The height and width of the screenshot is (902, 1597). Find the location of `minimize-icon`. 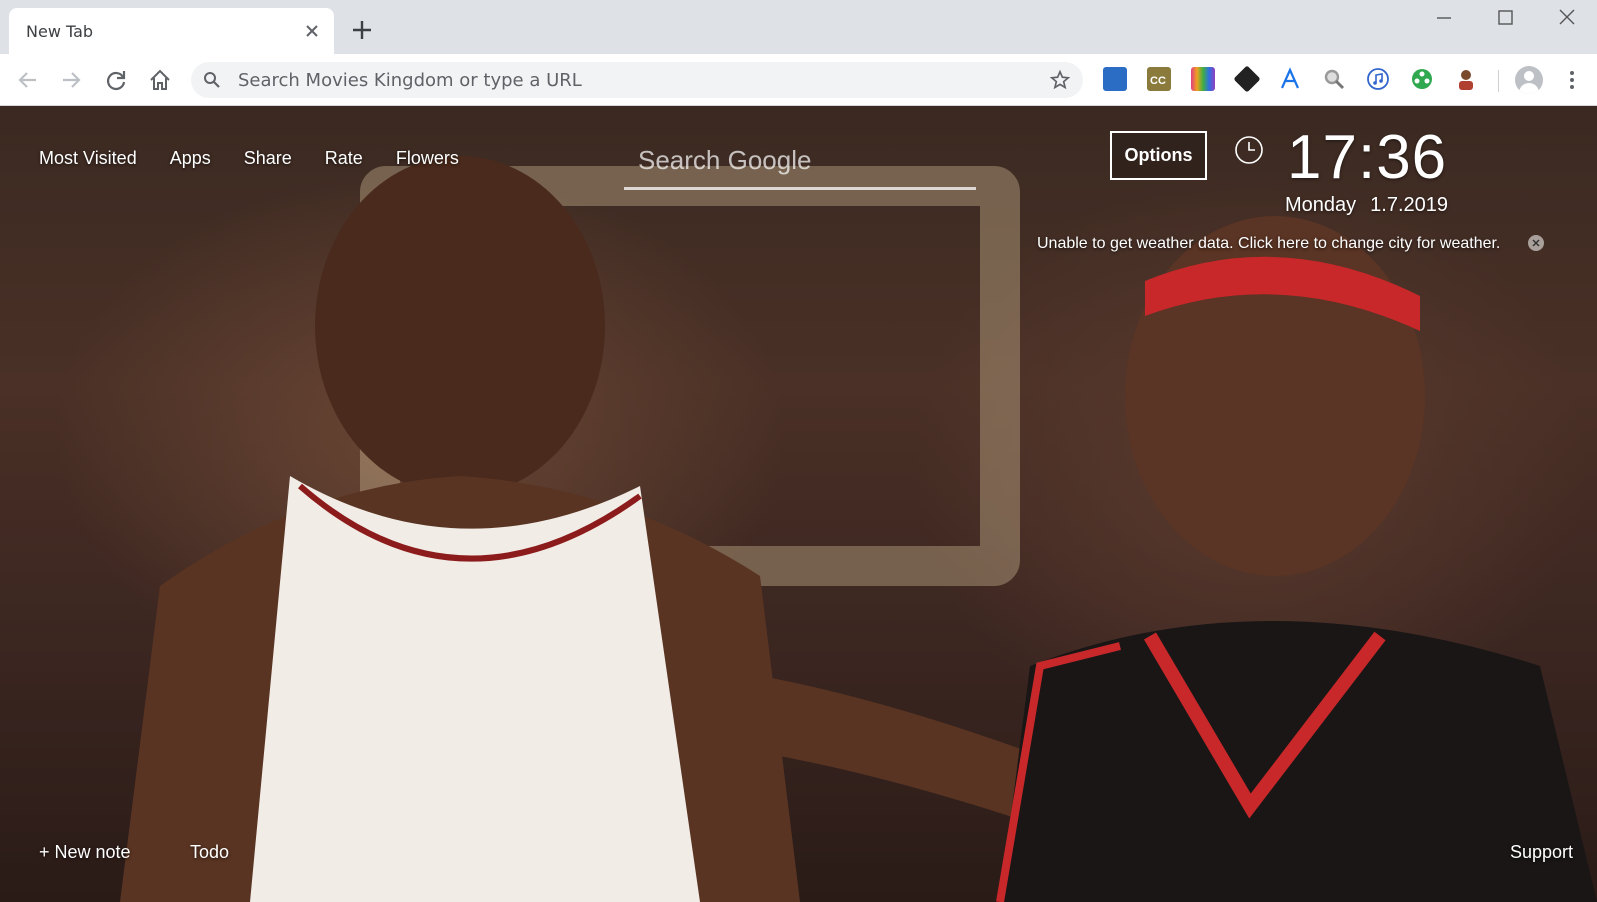

minimize-icon is located at coordinates (1444, 18).